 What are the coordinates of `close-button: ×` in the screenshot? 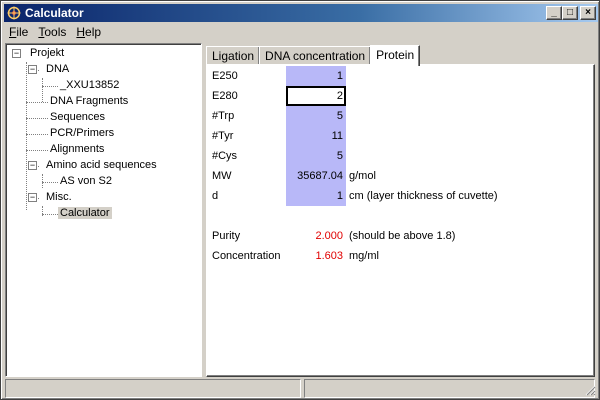 It's located at (588, 13).